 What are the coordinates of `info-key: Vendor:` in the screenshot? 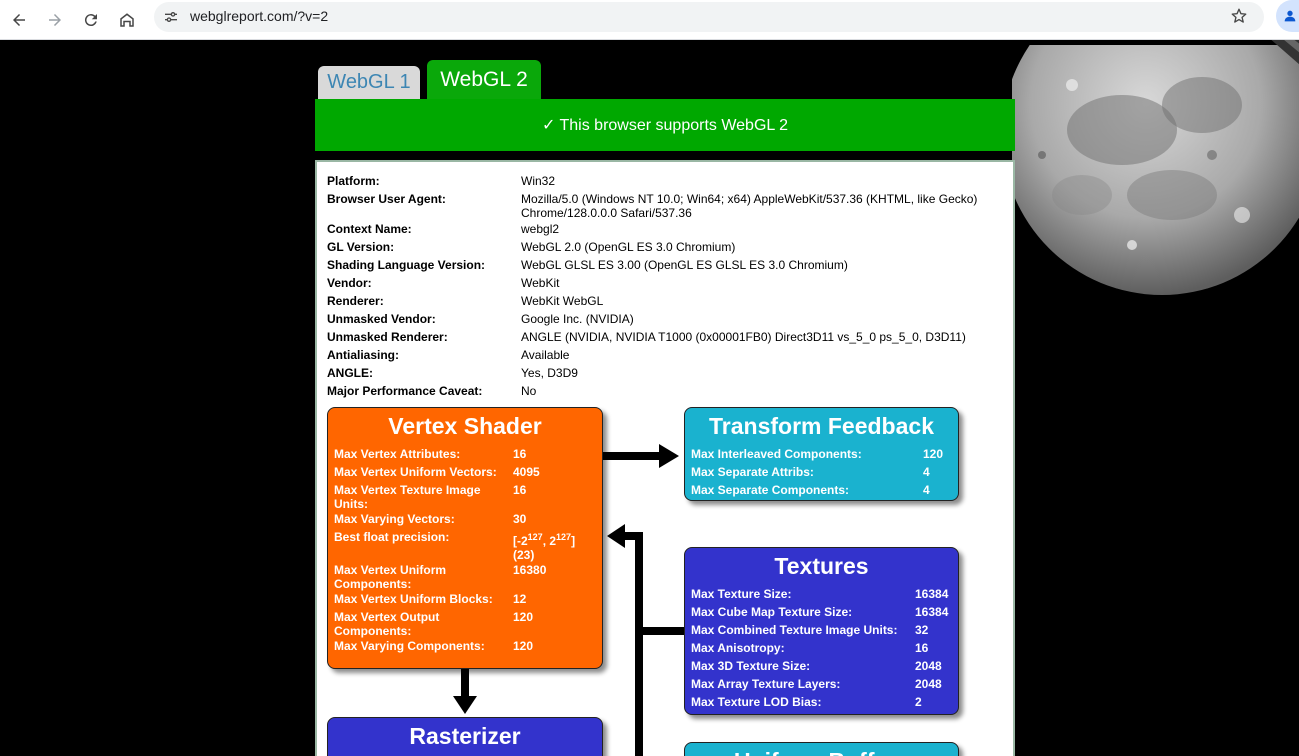 It's located at (349, 283).